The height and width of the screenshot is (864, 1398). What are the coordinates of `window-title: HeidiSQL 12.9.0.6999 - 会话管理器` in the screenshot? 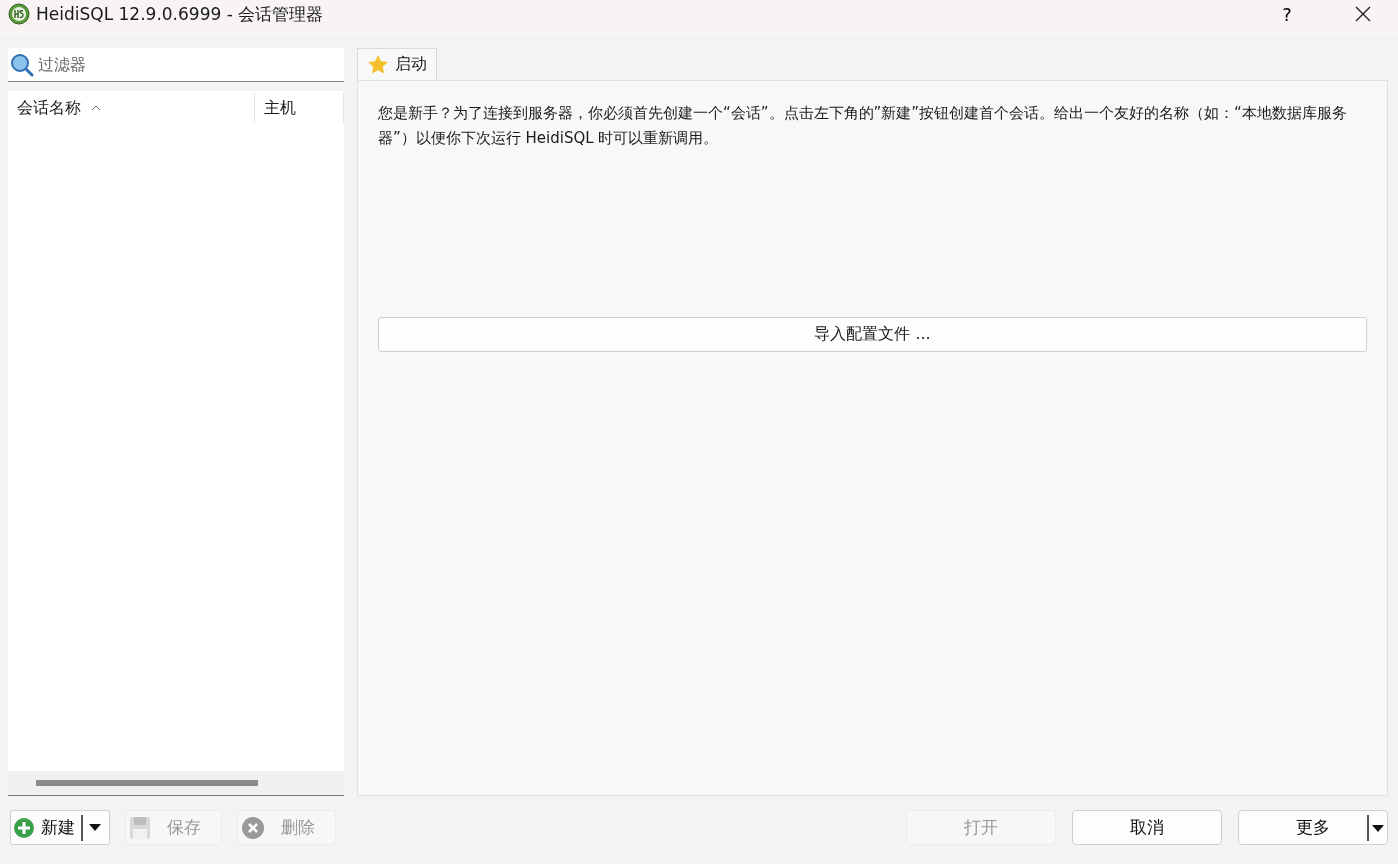 It's located at (180, 14).